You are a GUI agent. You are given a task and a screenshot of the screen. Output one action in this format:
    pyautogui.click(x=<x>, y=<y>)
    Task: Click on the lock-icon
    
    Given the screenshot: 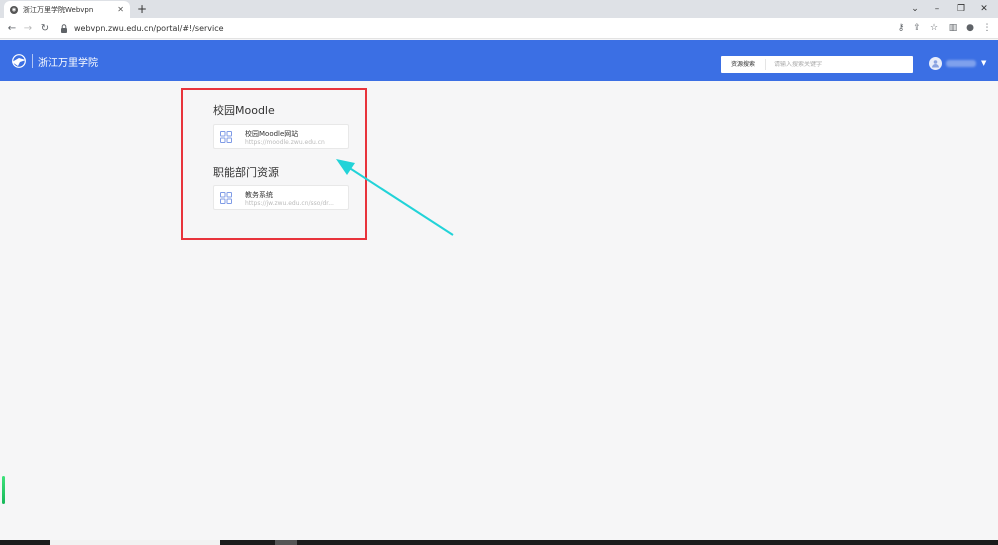 What is the action you would take?
    pyautogui.click(x=64, y=28)
    